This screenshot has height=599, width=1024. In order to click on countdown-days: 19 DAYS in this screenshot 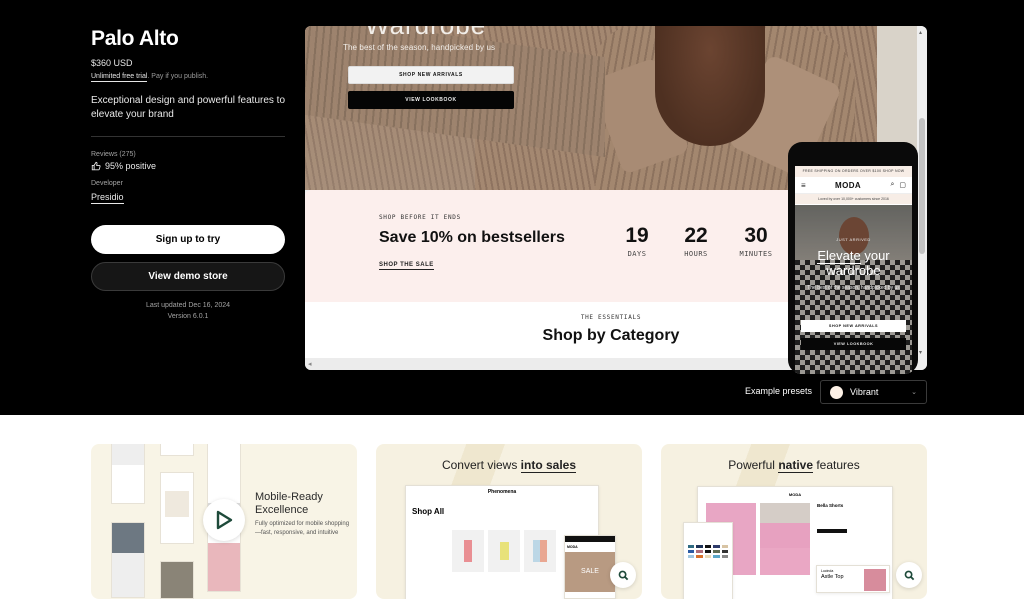, I will do `click(637, 241)`.